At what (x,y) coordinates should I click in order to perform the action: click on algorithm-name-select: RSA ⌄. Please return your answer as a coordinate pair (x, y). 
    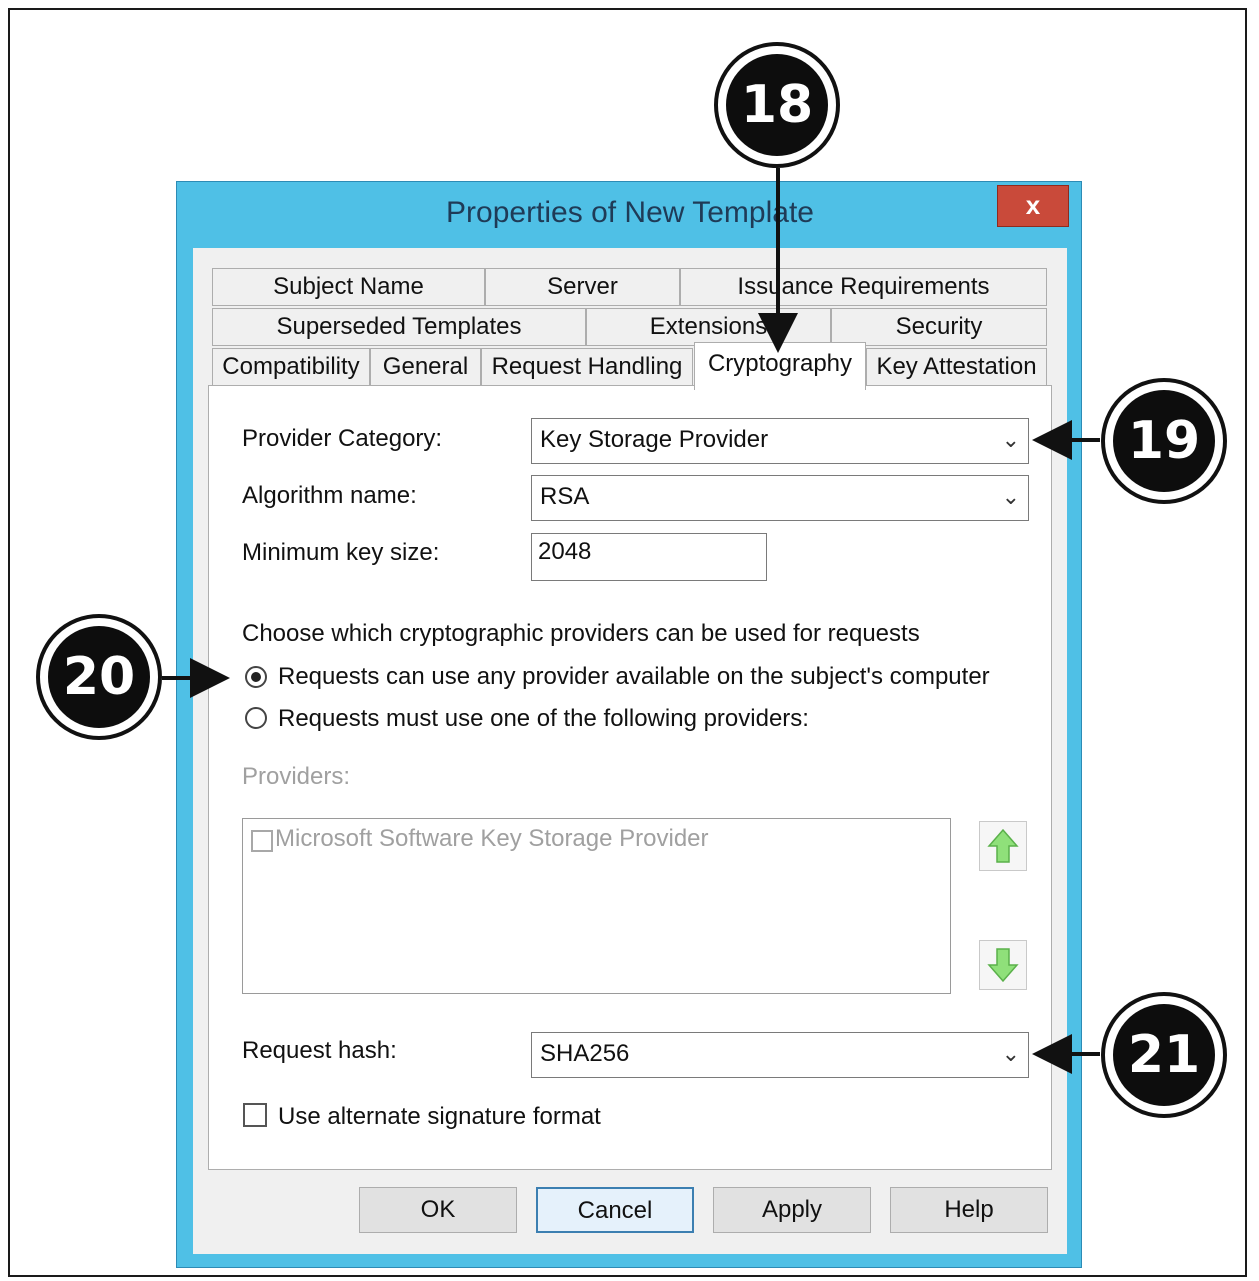
    Looking at the image, I should click on (780, 498).